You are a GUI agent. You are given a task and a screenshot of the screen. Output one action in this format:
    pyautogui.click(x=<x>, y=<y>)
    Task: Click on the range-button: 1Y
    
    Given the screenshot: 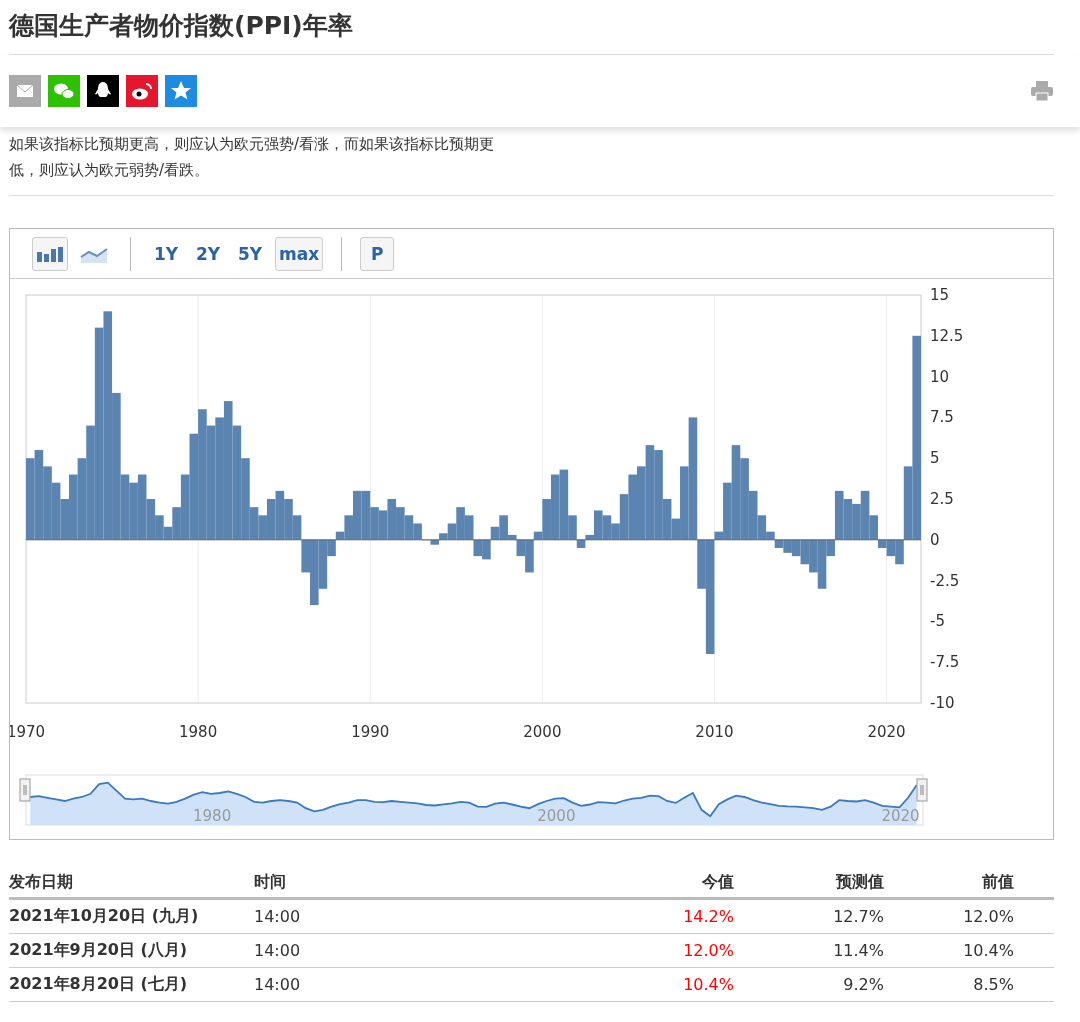 What is the action you would take?
    pyautogui.click(x=166, y=253)
    